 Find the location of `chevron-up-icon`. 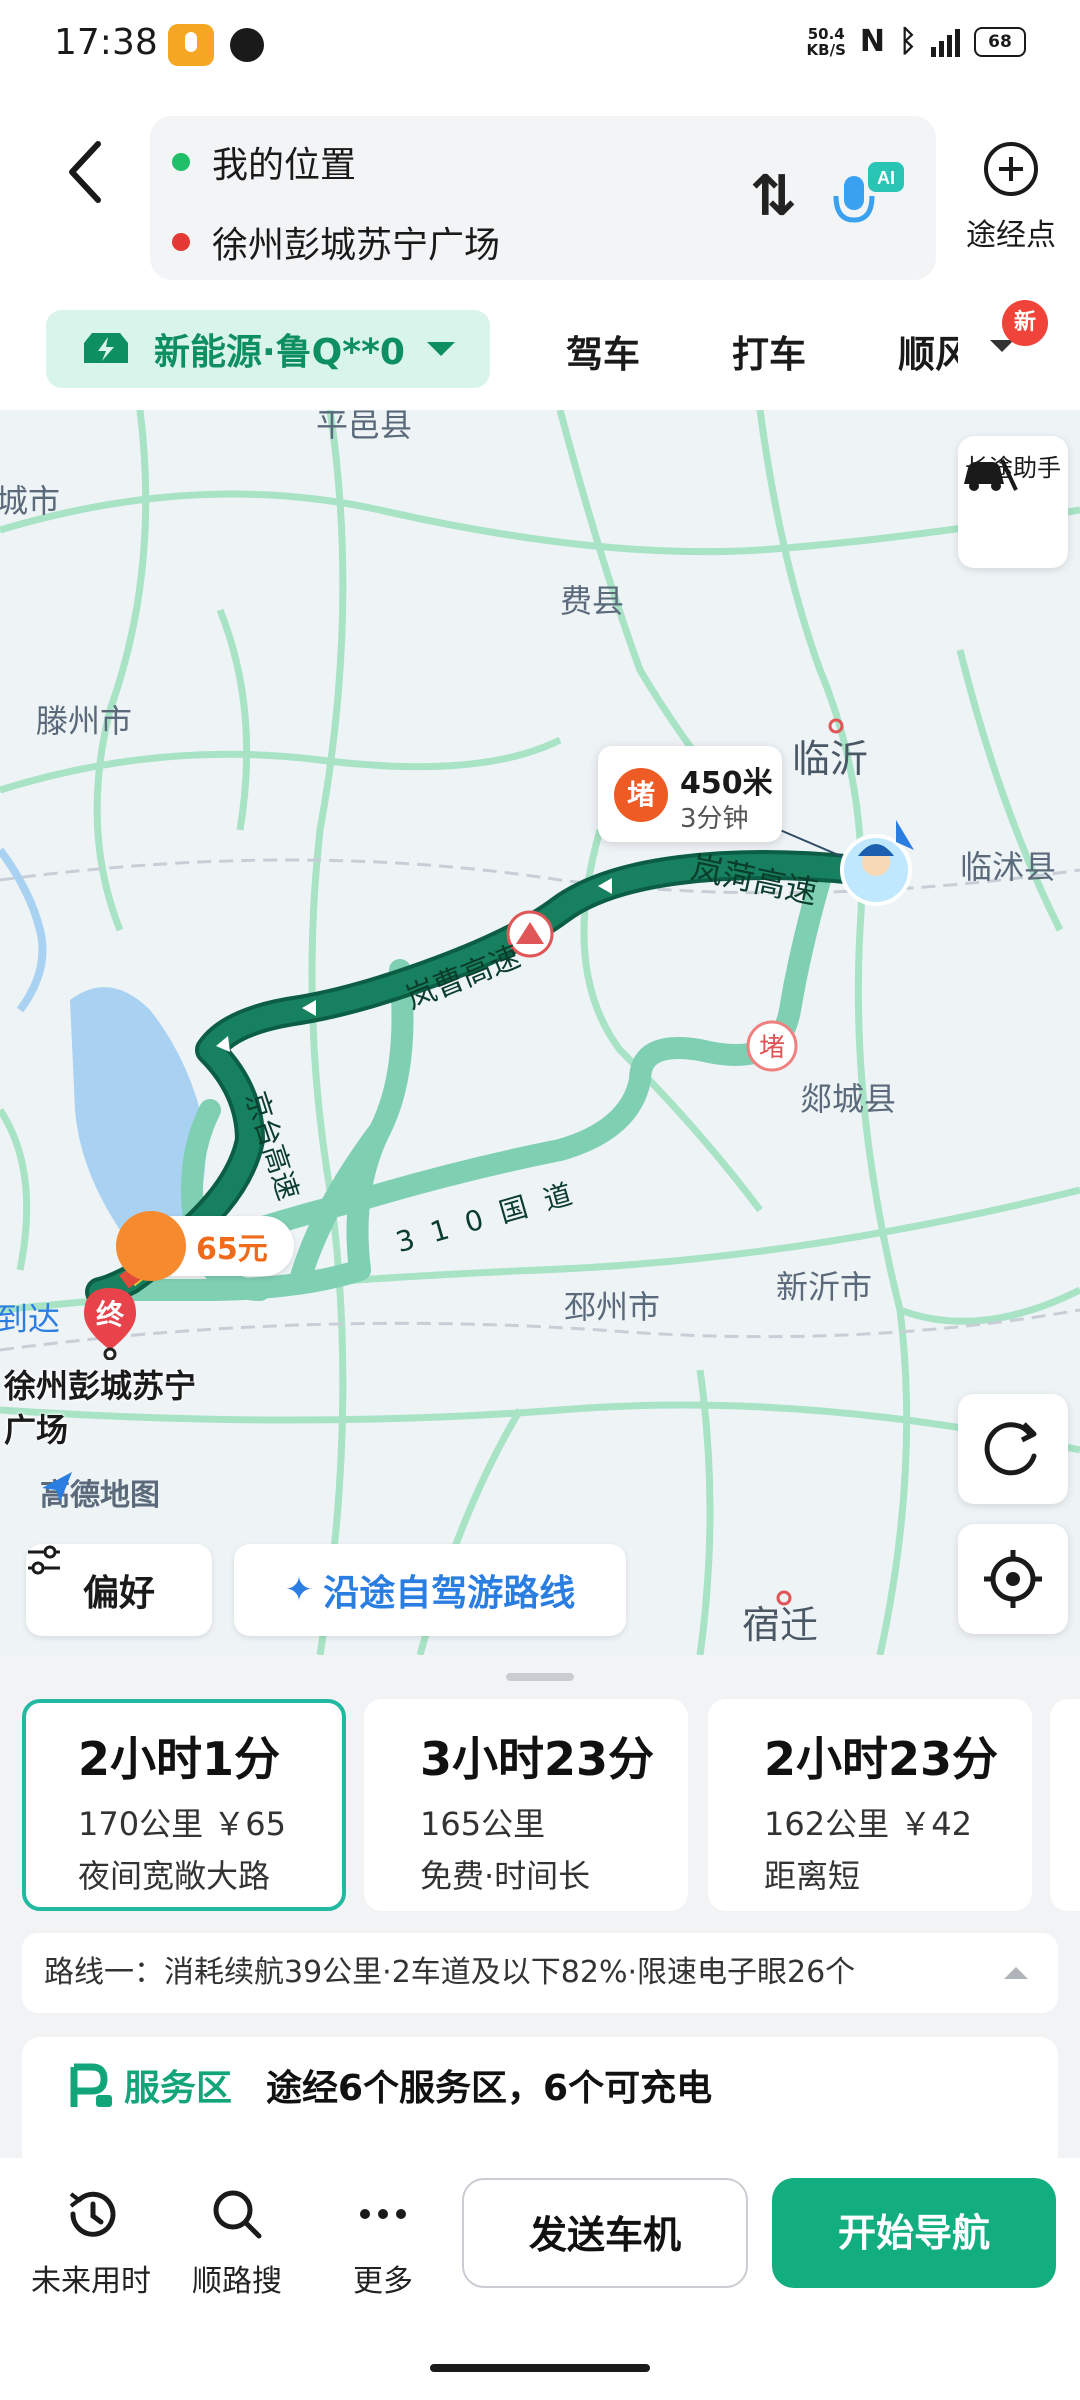

chevron-up-icon is located at coordinates (1016, 1973).